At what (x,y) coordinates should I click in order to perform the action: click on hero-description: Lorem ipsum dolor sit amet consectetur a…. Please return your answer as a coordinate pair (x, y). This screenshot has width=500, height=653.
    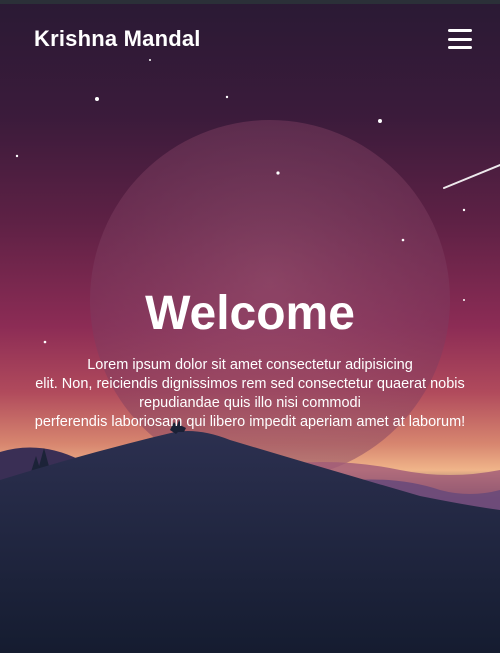
    Looking at the image, I should click on (250, 394).